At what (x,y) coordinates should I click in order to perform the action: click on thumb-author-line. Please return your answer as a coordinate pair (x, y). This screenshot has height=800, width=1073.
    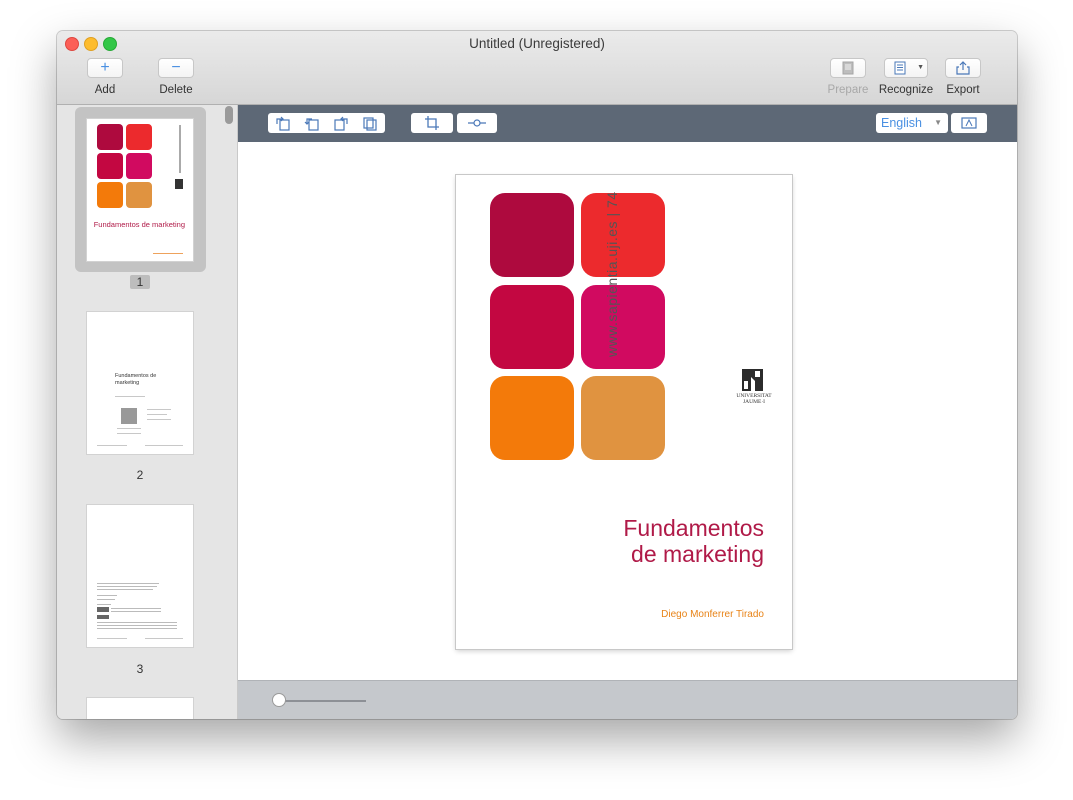
    Looking at the image, I should click on (168, 253).